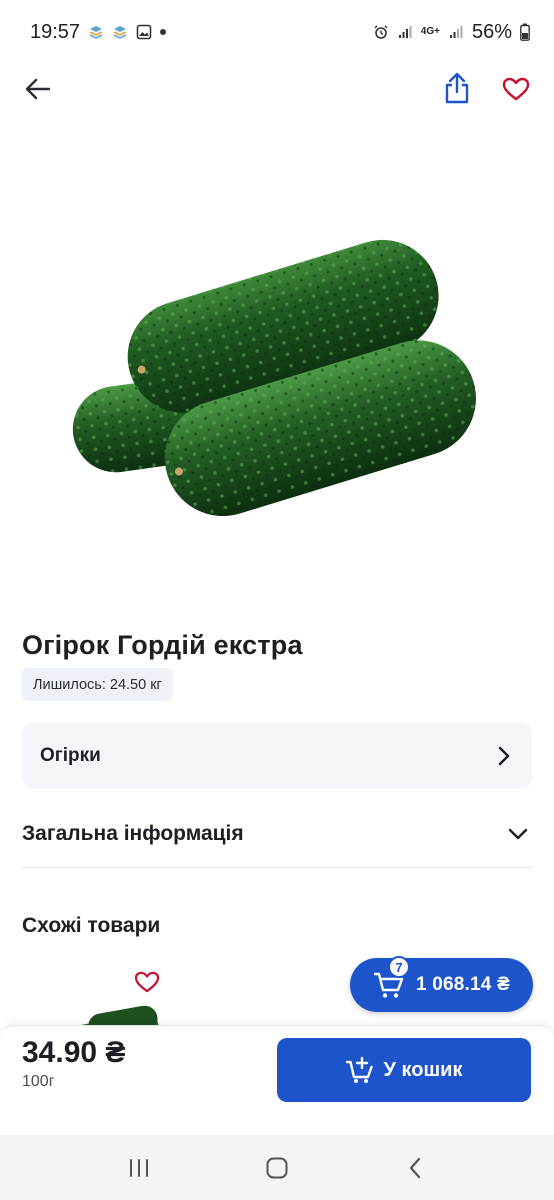  I want to click on back-button, so click(38, 89).